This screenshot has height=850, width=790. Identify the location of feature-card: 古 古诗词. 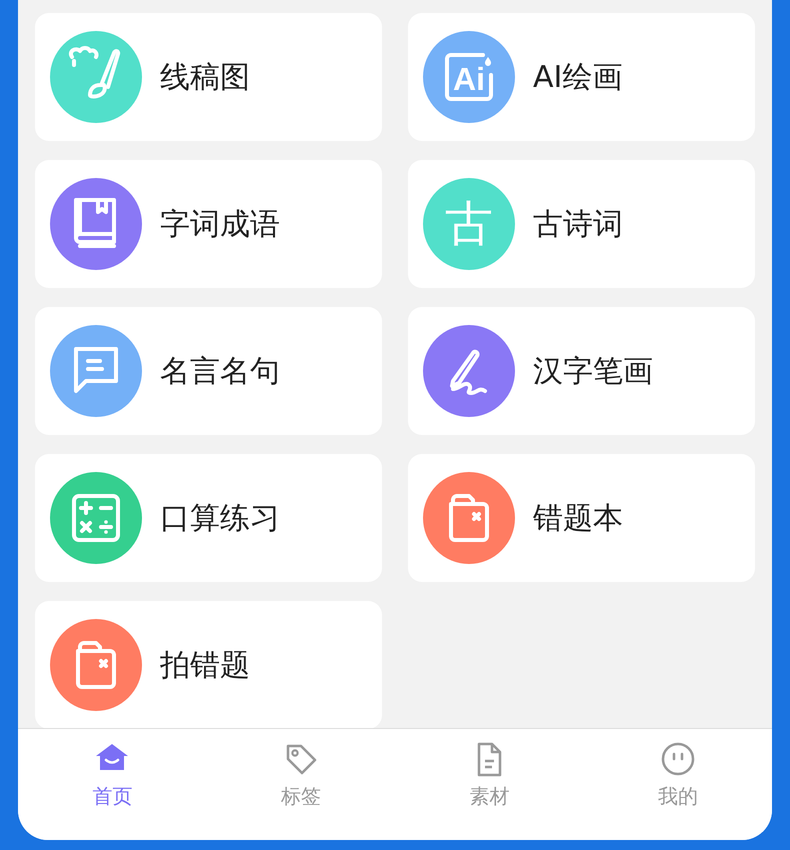
(581, 224).